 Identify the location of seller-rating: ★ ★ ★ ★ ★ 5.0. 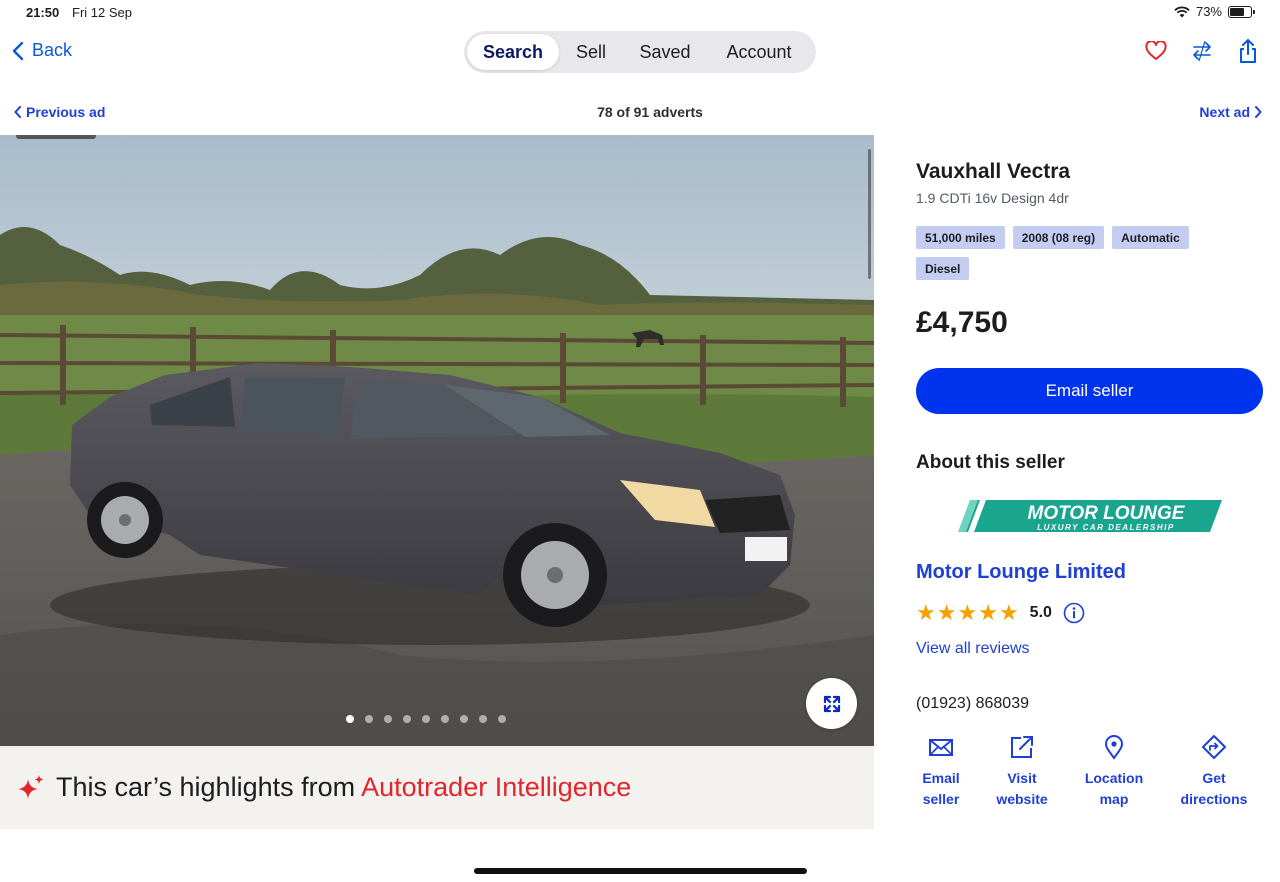
(1000, 613).